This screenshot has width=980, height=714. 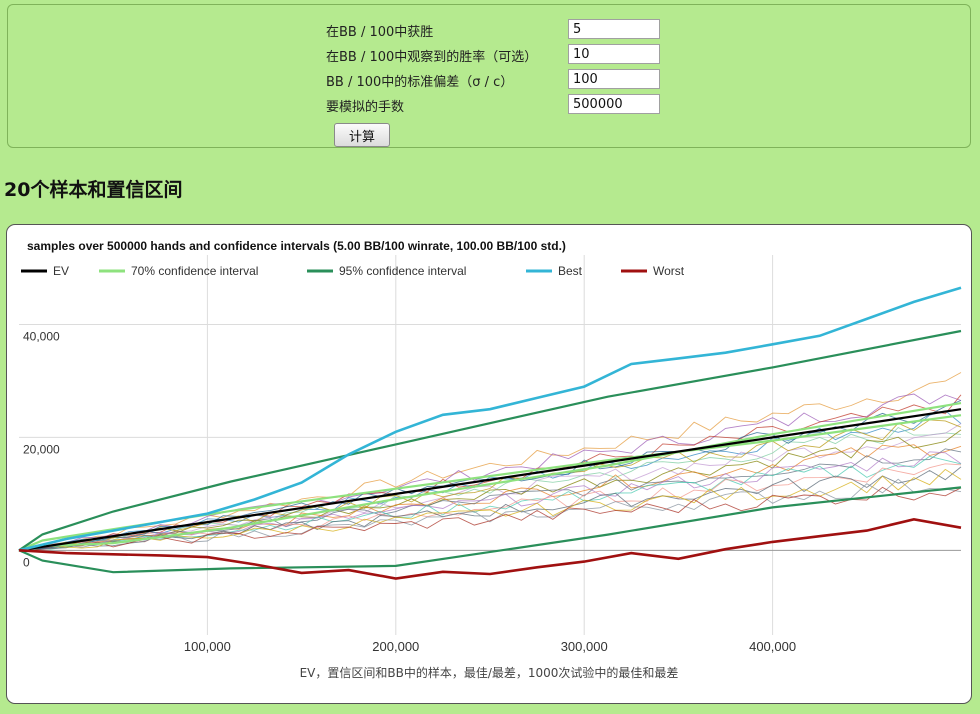 I want to click on x-tick-label: 400,000, so click(x=772, y=646).